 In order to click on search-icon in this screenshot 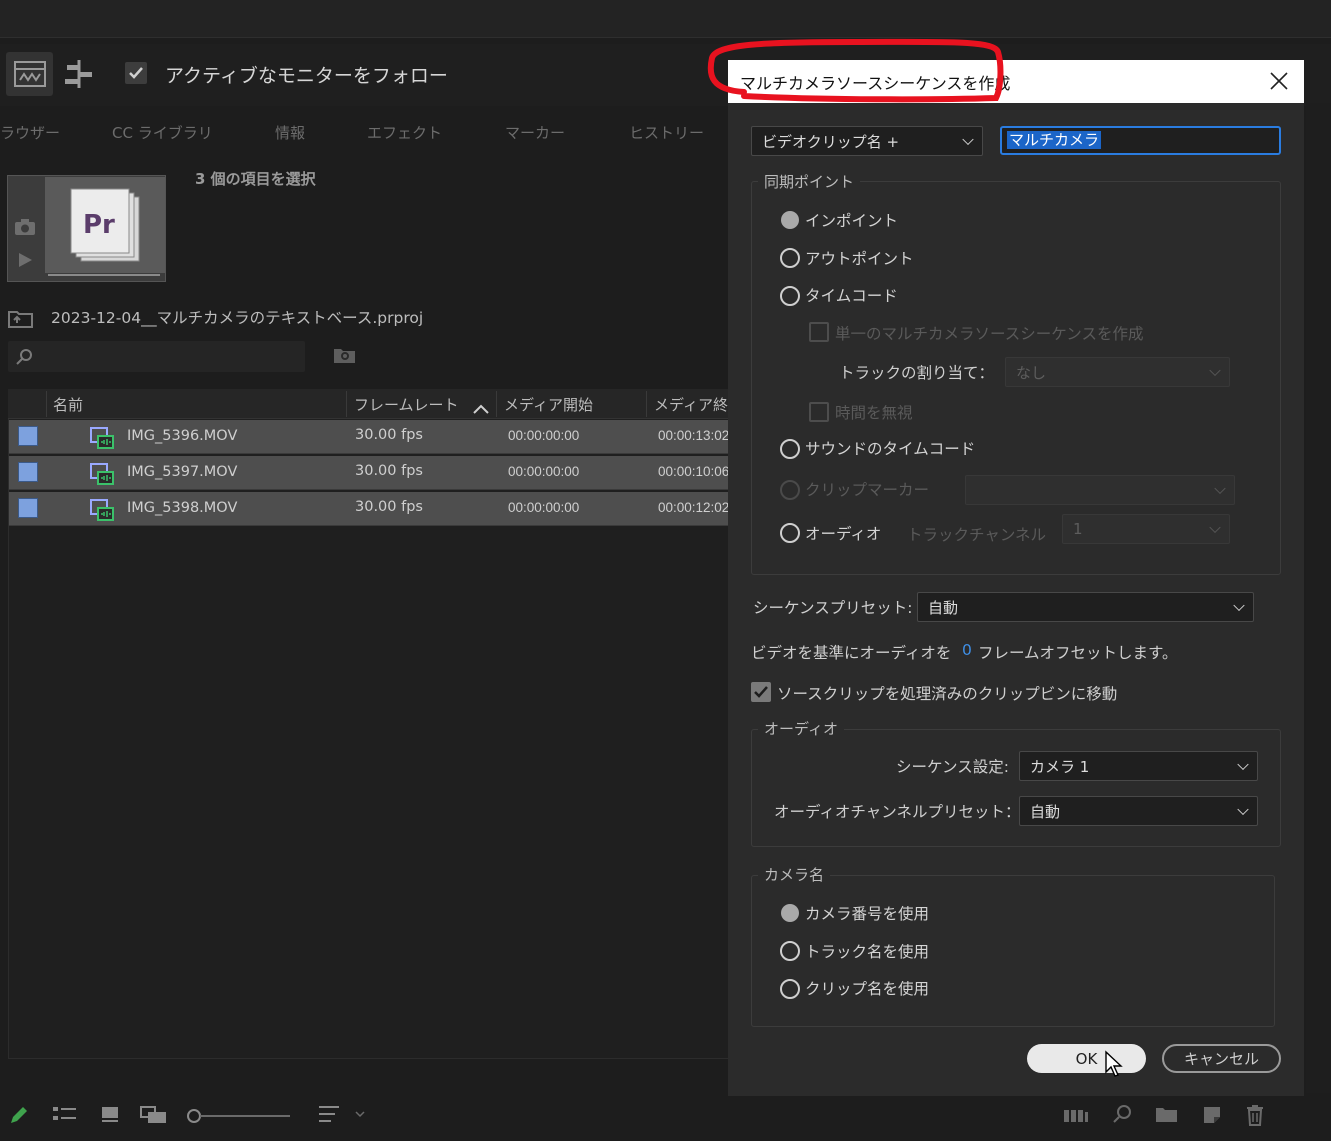, I will do `click(24, 357)`.